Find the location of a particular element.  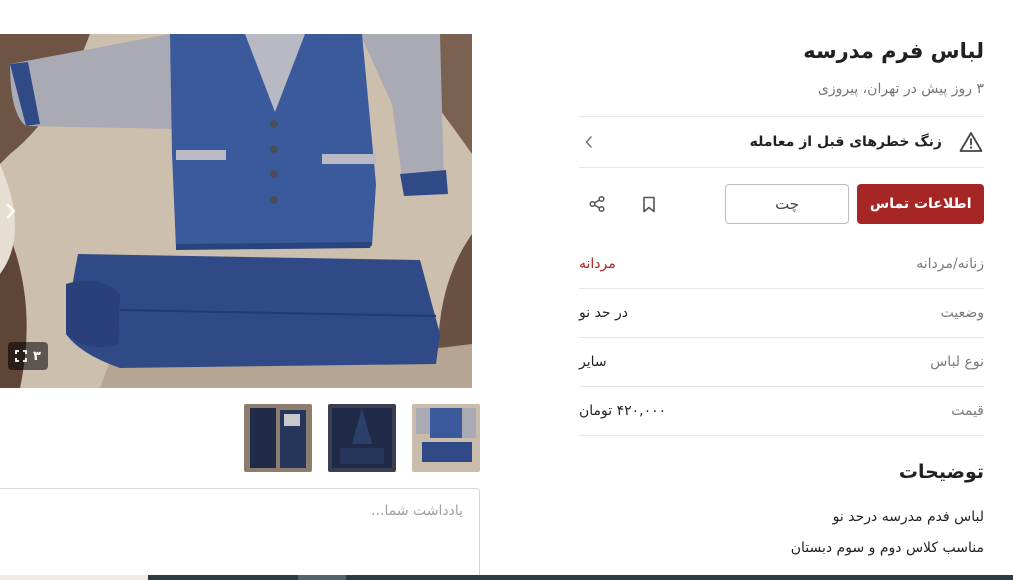

scam-warning-link: زنگ خطرهای قبل از معامله is located at coordinates (781, 142).